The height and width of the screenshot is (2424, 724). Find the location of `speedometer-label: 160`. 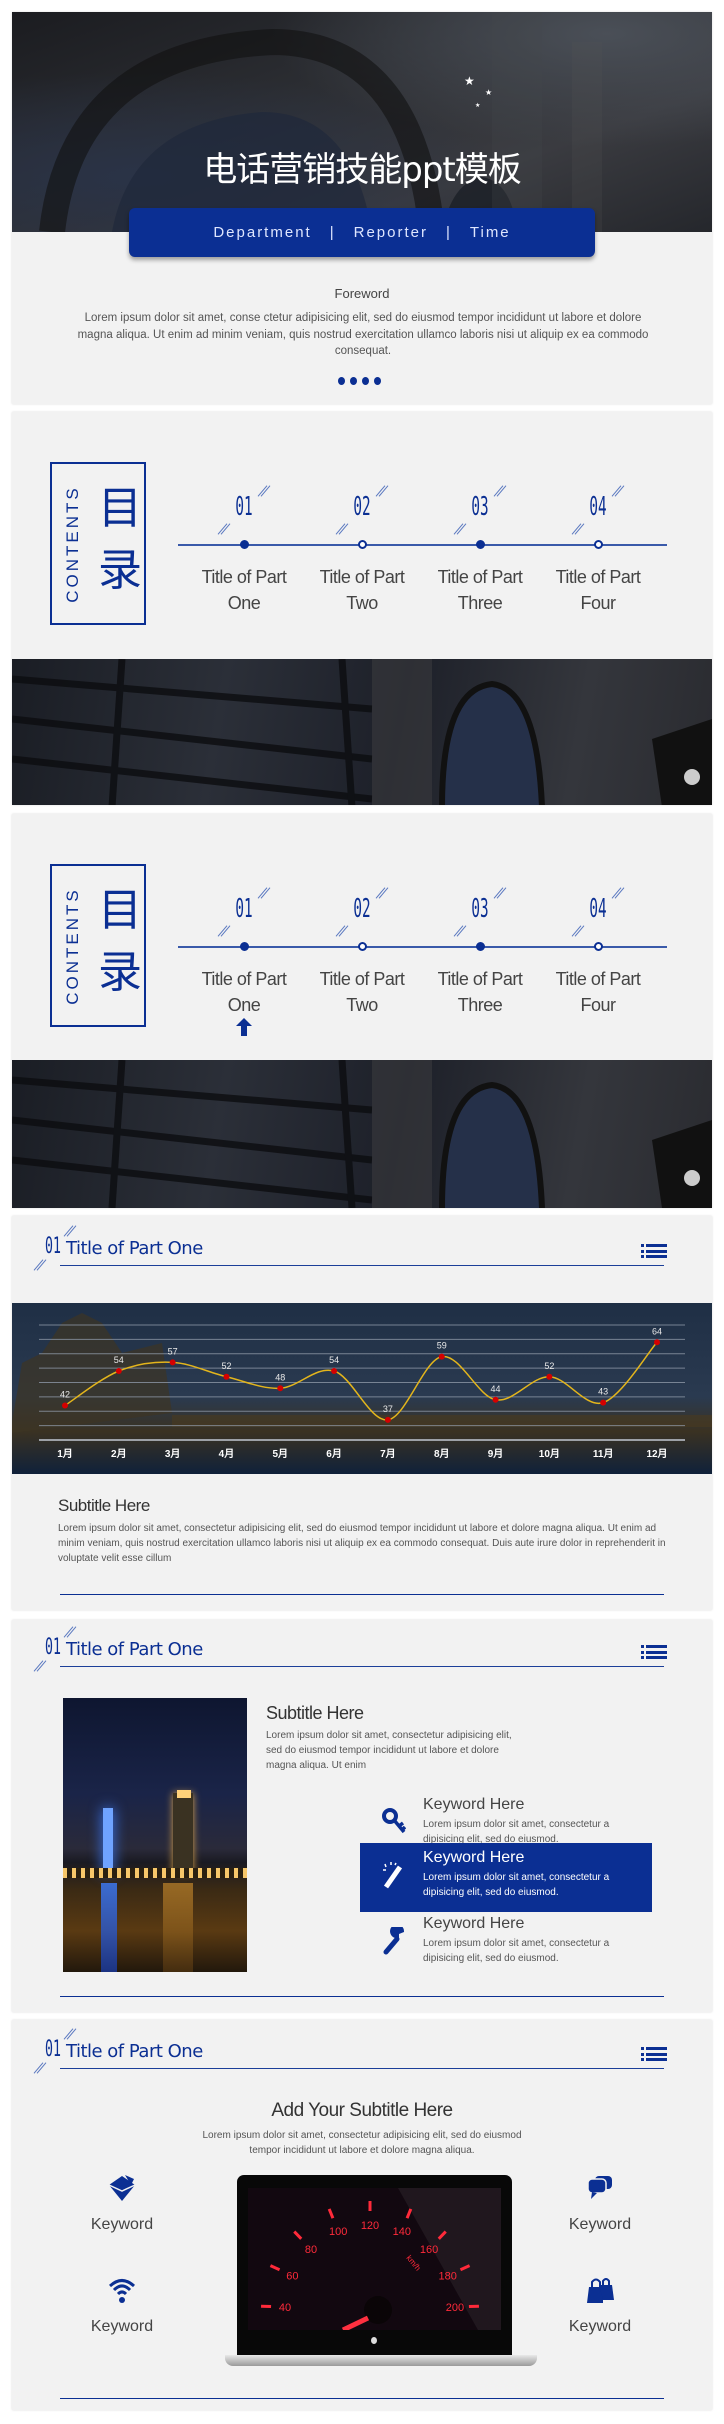

speedometer-label: 160 is located at coordinates (429, 2250).